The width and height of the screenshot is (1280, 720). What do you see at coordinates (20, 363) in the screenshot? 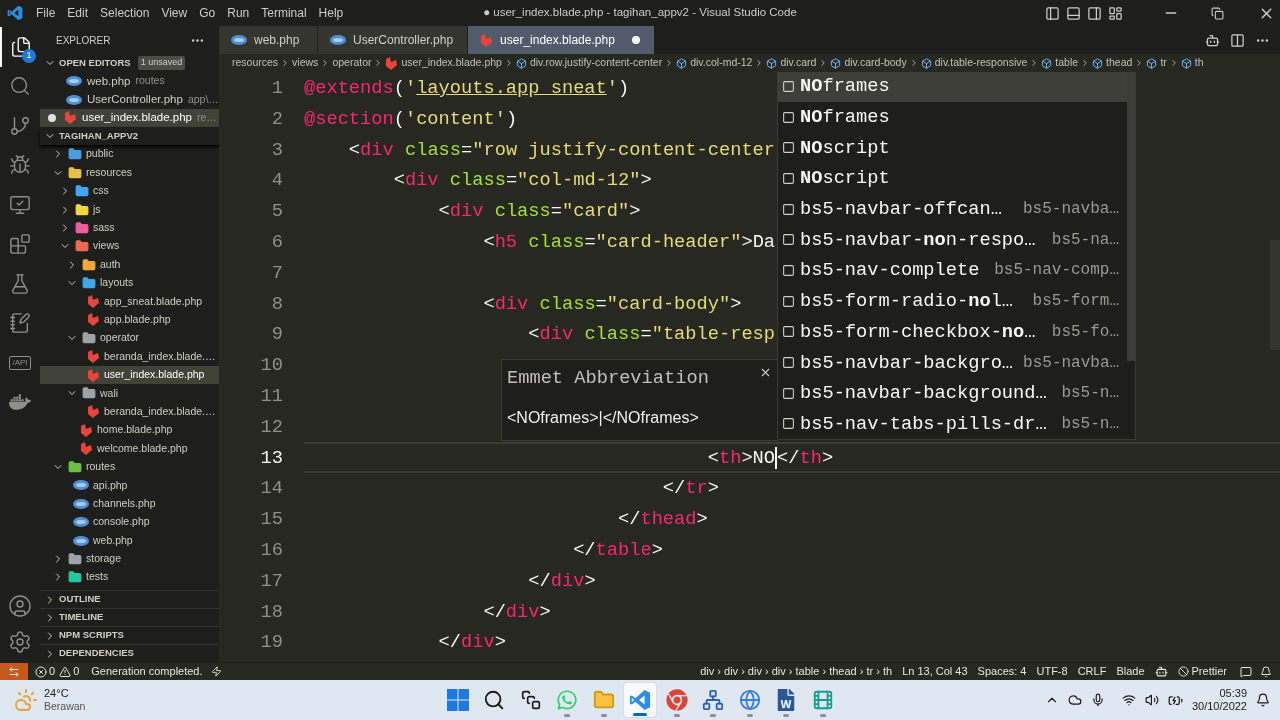
I see `activity-button: /API` at bounding box center [20, 363].